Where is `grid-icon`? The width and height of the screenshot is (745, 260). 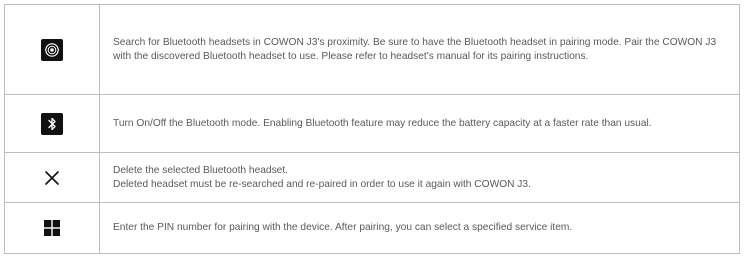 grid-icon is located at coordinates (52, 228).